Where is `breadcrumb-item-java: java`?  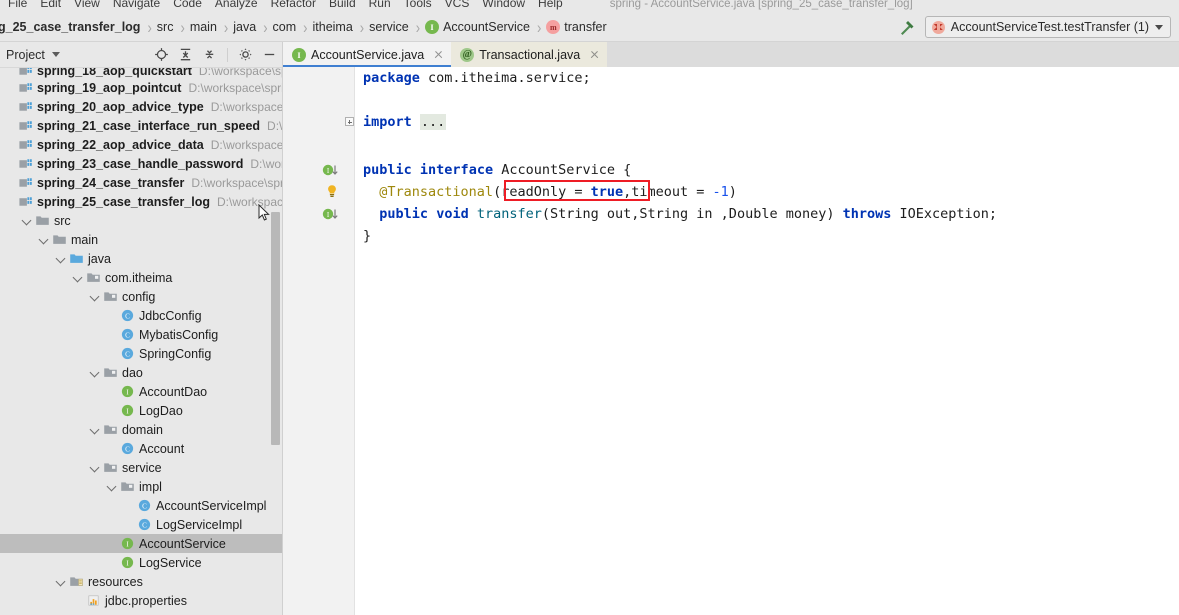
breadcrumb-item-java: java is located at coordinates (245, 27).